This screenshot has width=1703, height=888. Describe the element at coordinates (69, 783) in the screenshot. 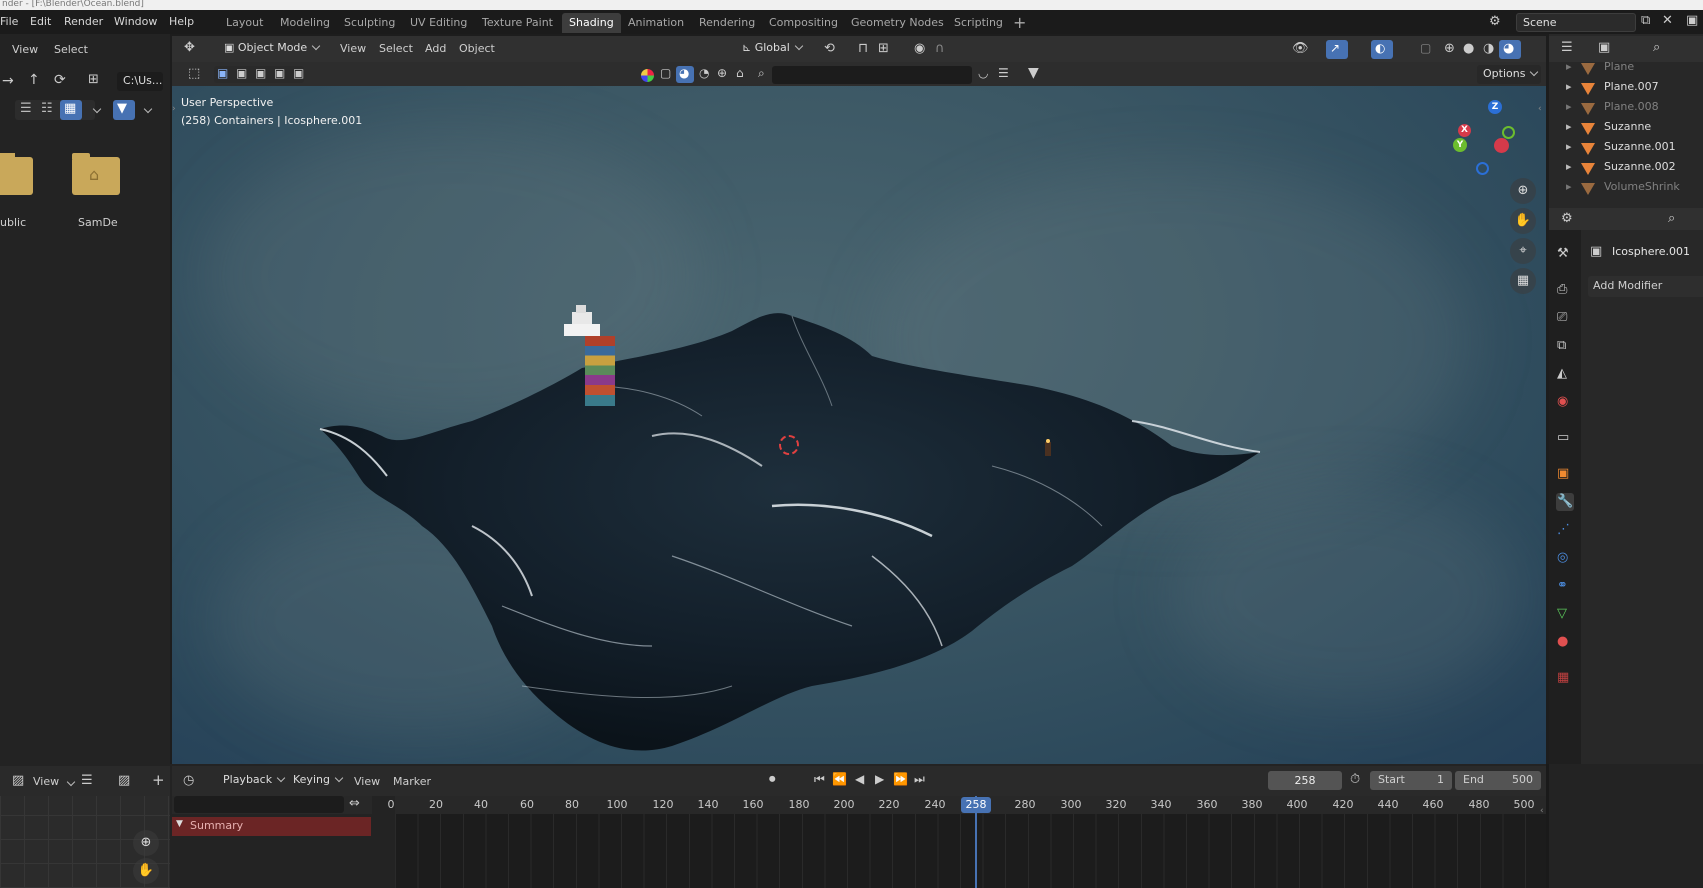

I see `left-view-chevron-icon` at that location.